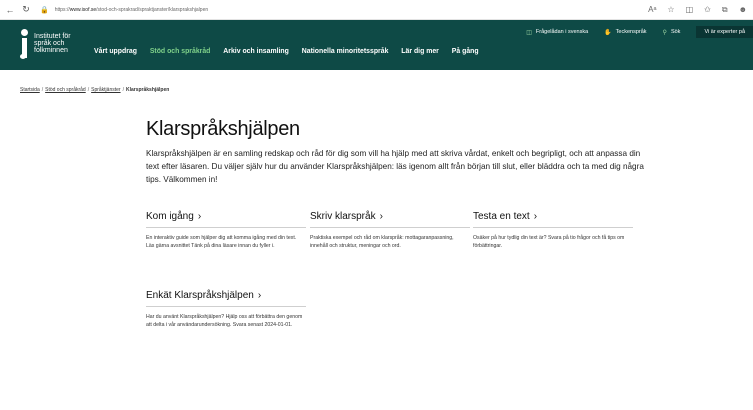  What do you see at coordinates (26, 9) in the screenshot?
I see `reload-icon: ↻` at bounding box center [26, 9].